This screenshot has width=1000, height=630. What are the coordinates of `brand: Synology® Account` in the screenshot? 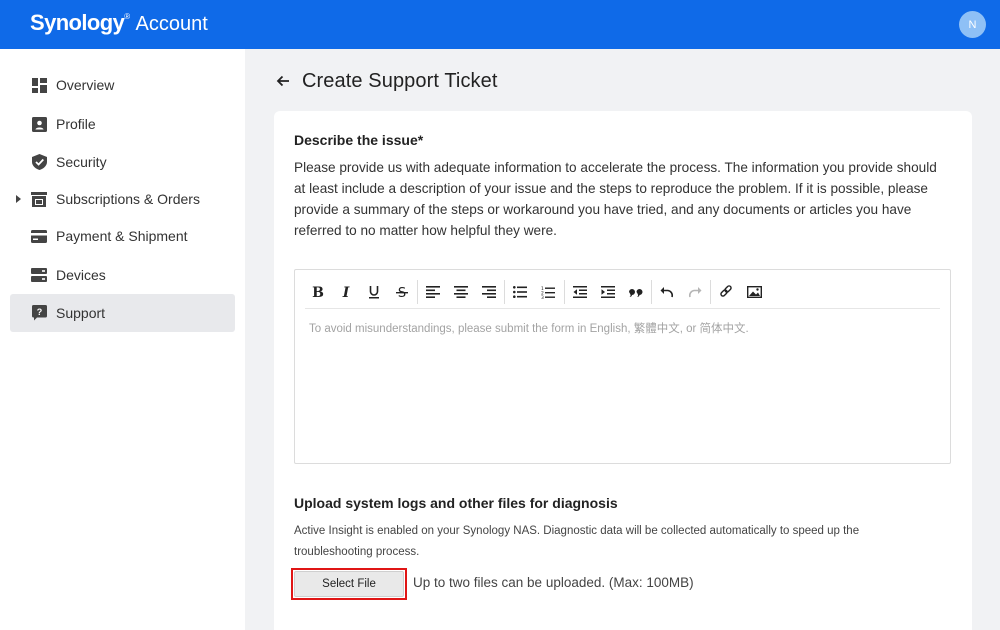 It's located at (119, 23).